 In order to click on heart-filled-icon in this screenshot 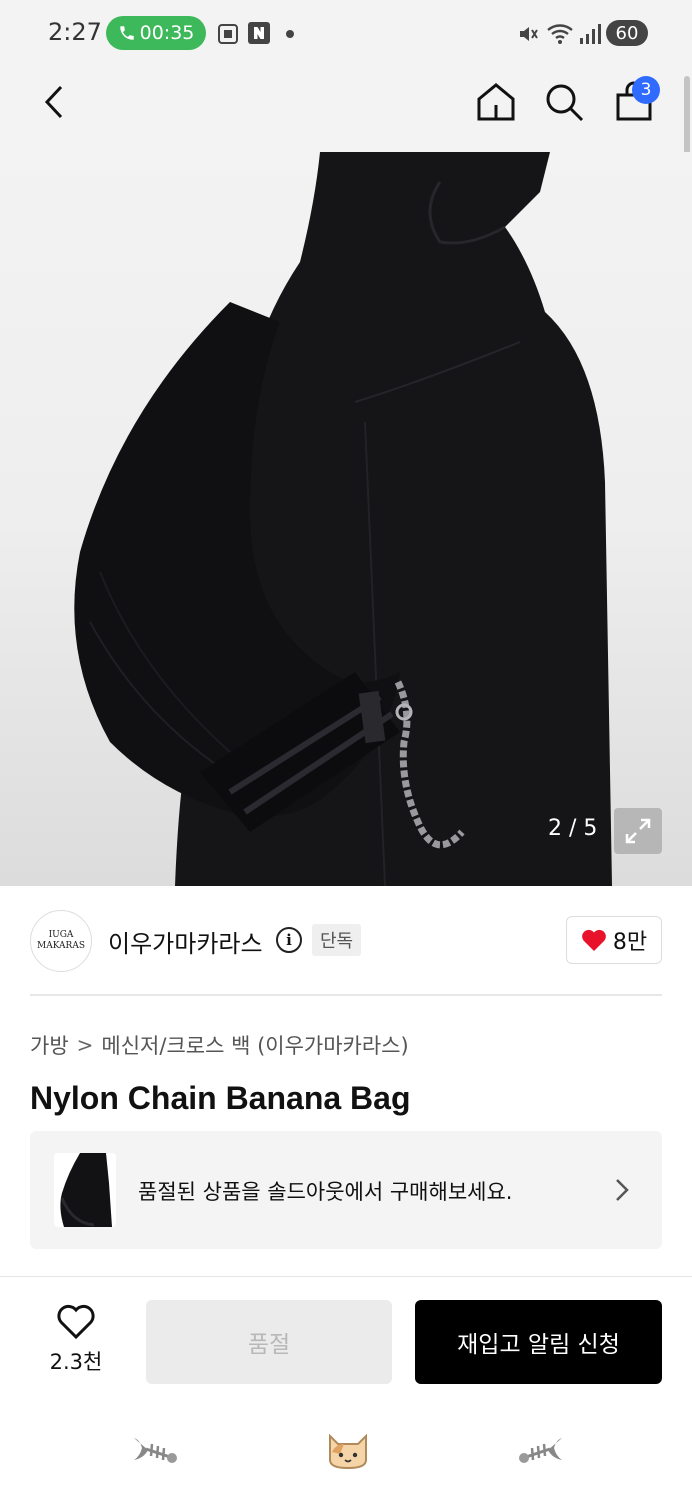, I will do `click(594, 940)`.